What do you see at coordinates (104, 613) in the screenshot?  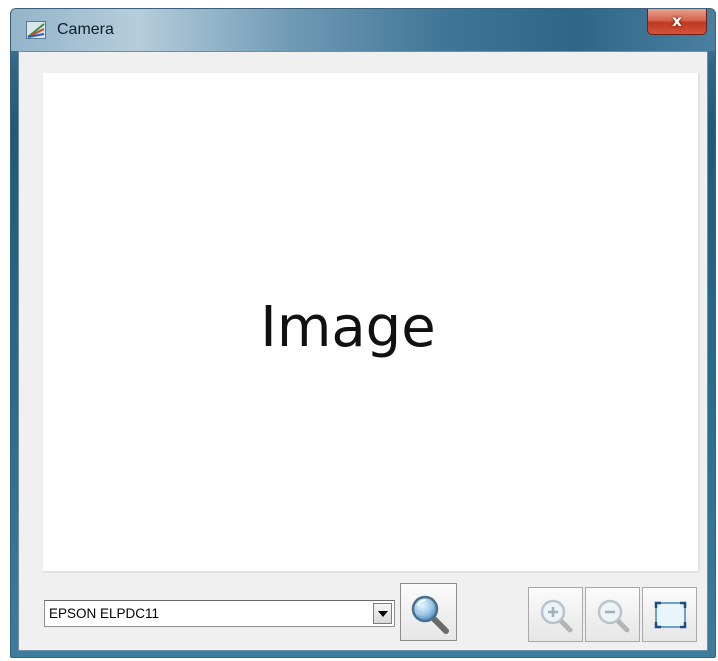 I see `camera-select-value: EPSON ELPDC11` at bounding box center [104, 613].